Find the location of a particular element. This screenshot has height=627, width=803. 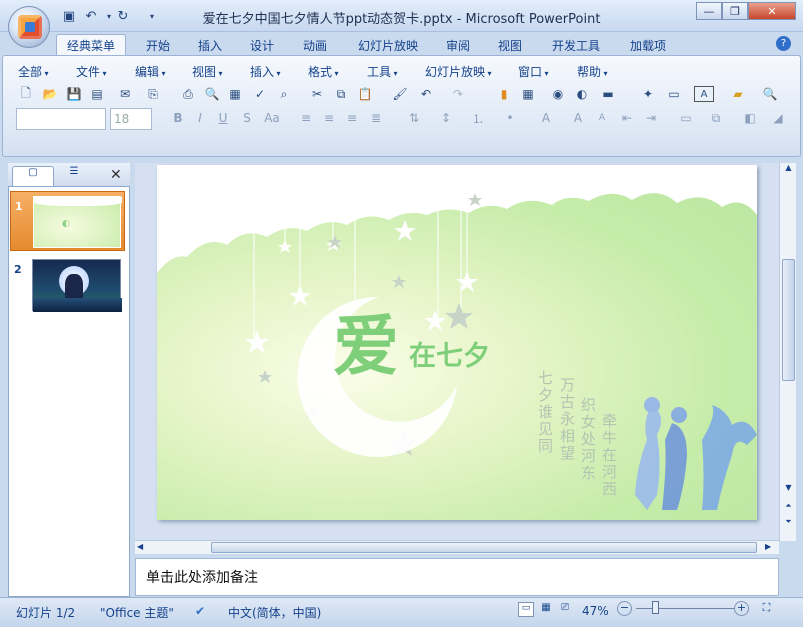

quick-styles-icon: ◧ is located at coordinates (750, 118).